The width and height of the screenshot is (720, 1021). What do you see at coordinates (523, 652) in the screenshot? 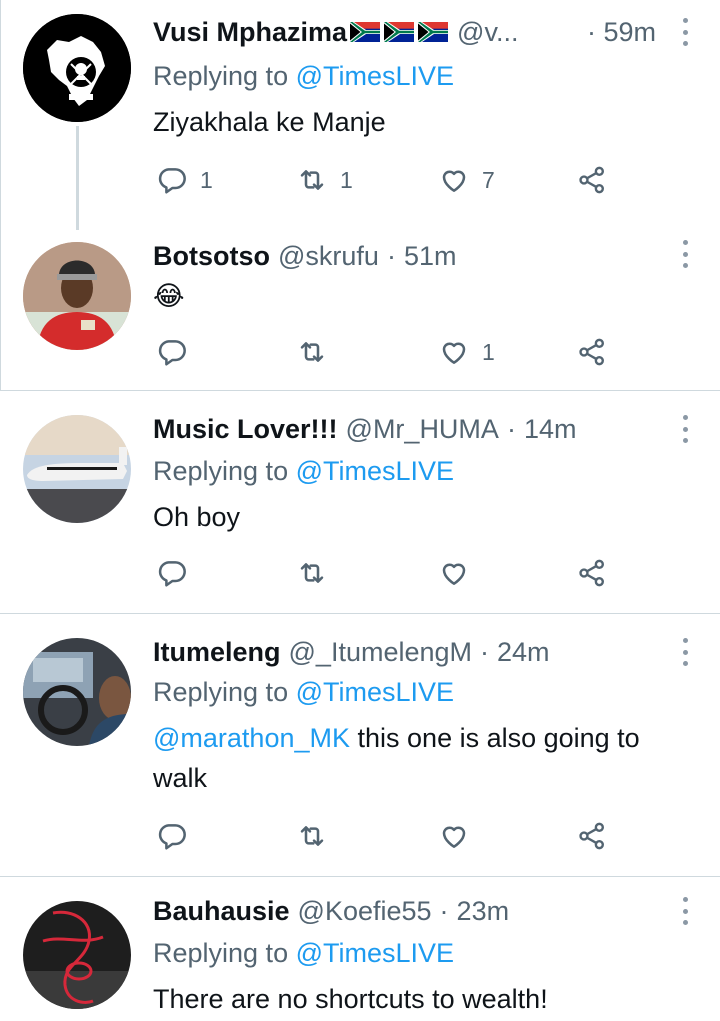
I see `timestamp: 24m` at bounding box center [523, 652].